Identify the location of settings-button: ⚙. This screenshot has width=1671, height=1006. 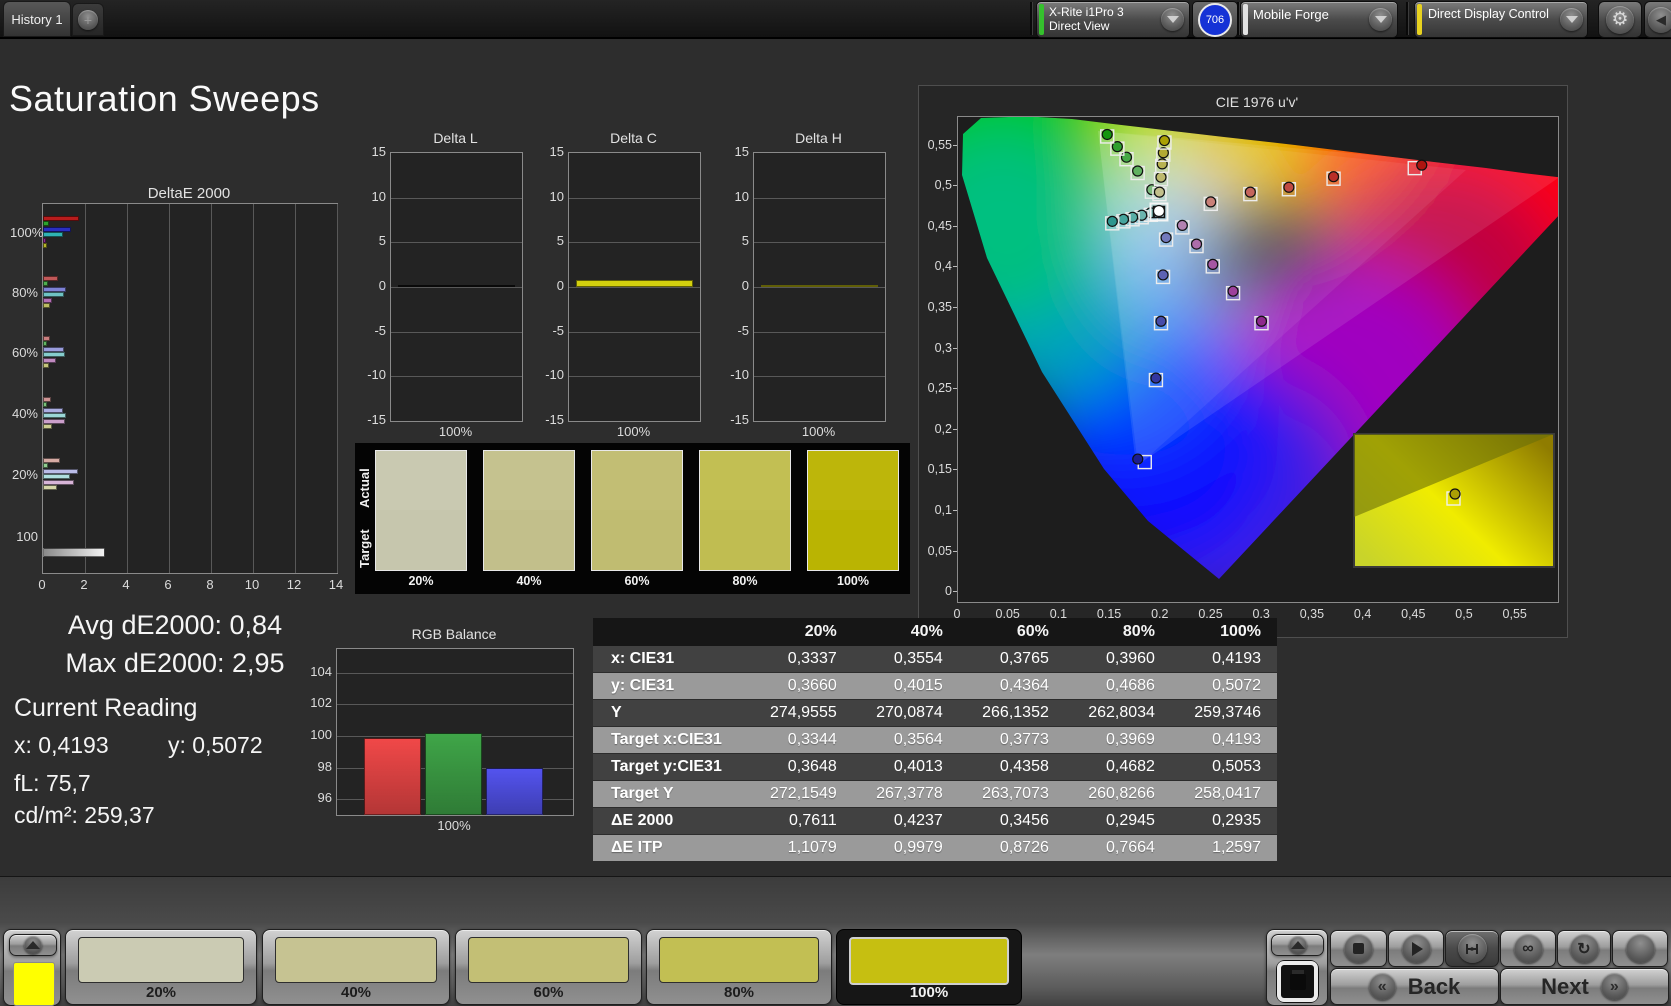
(1620, 19).